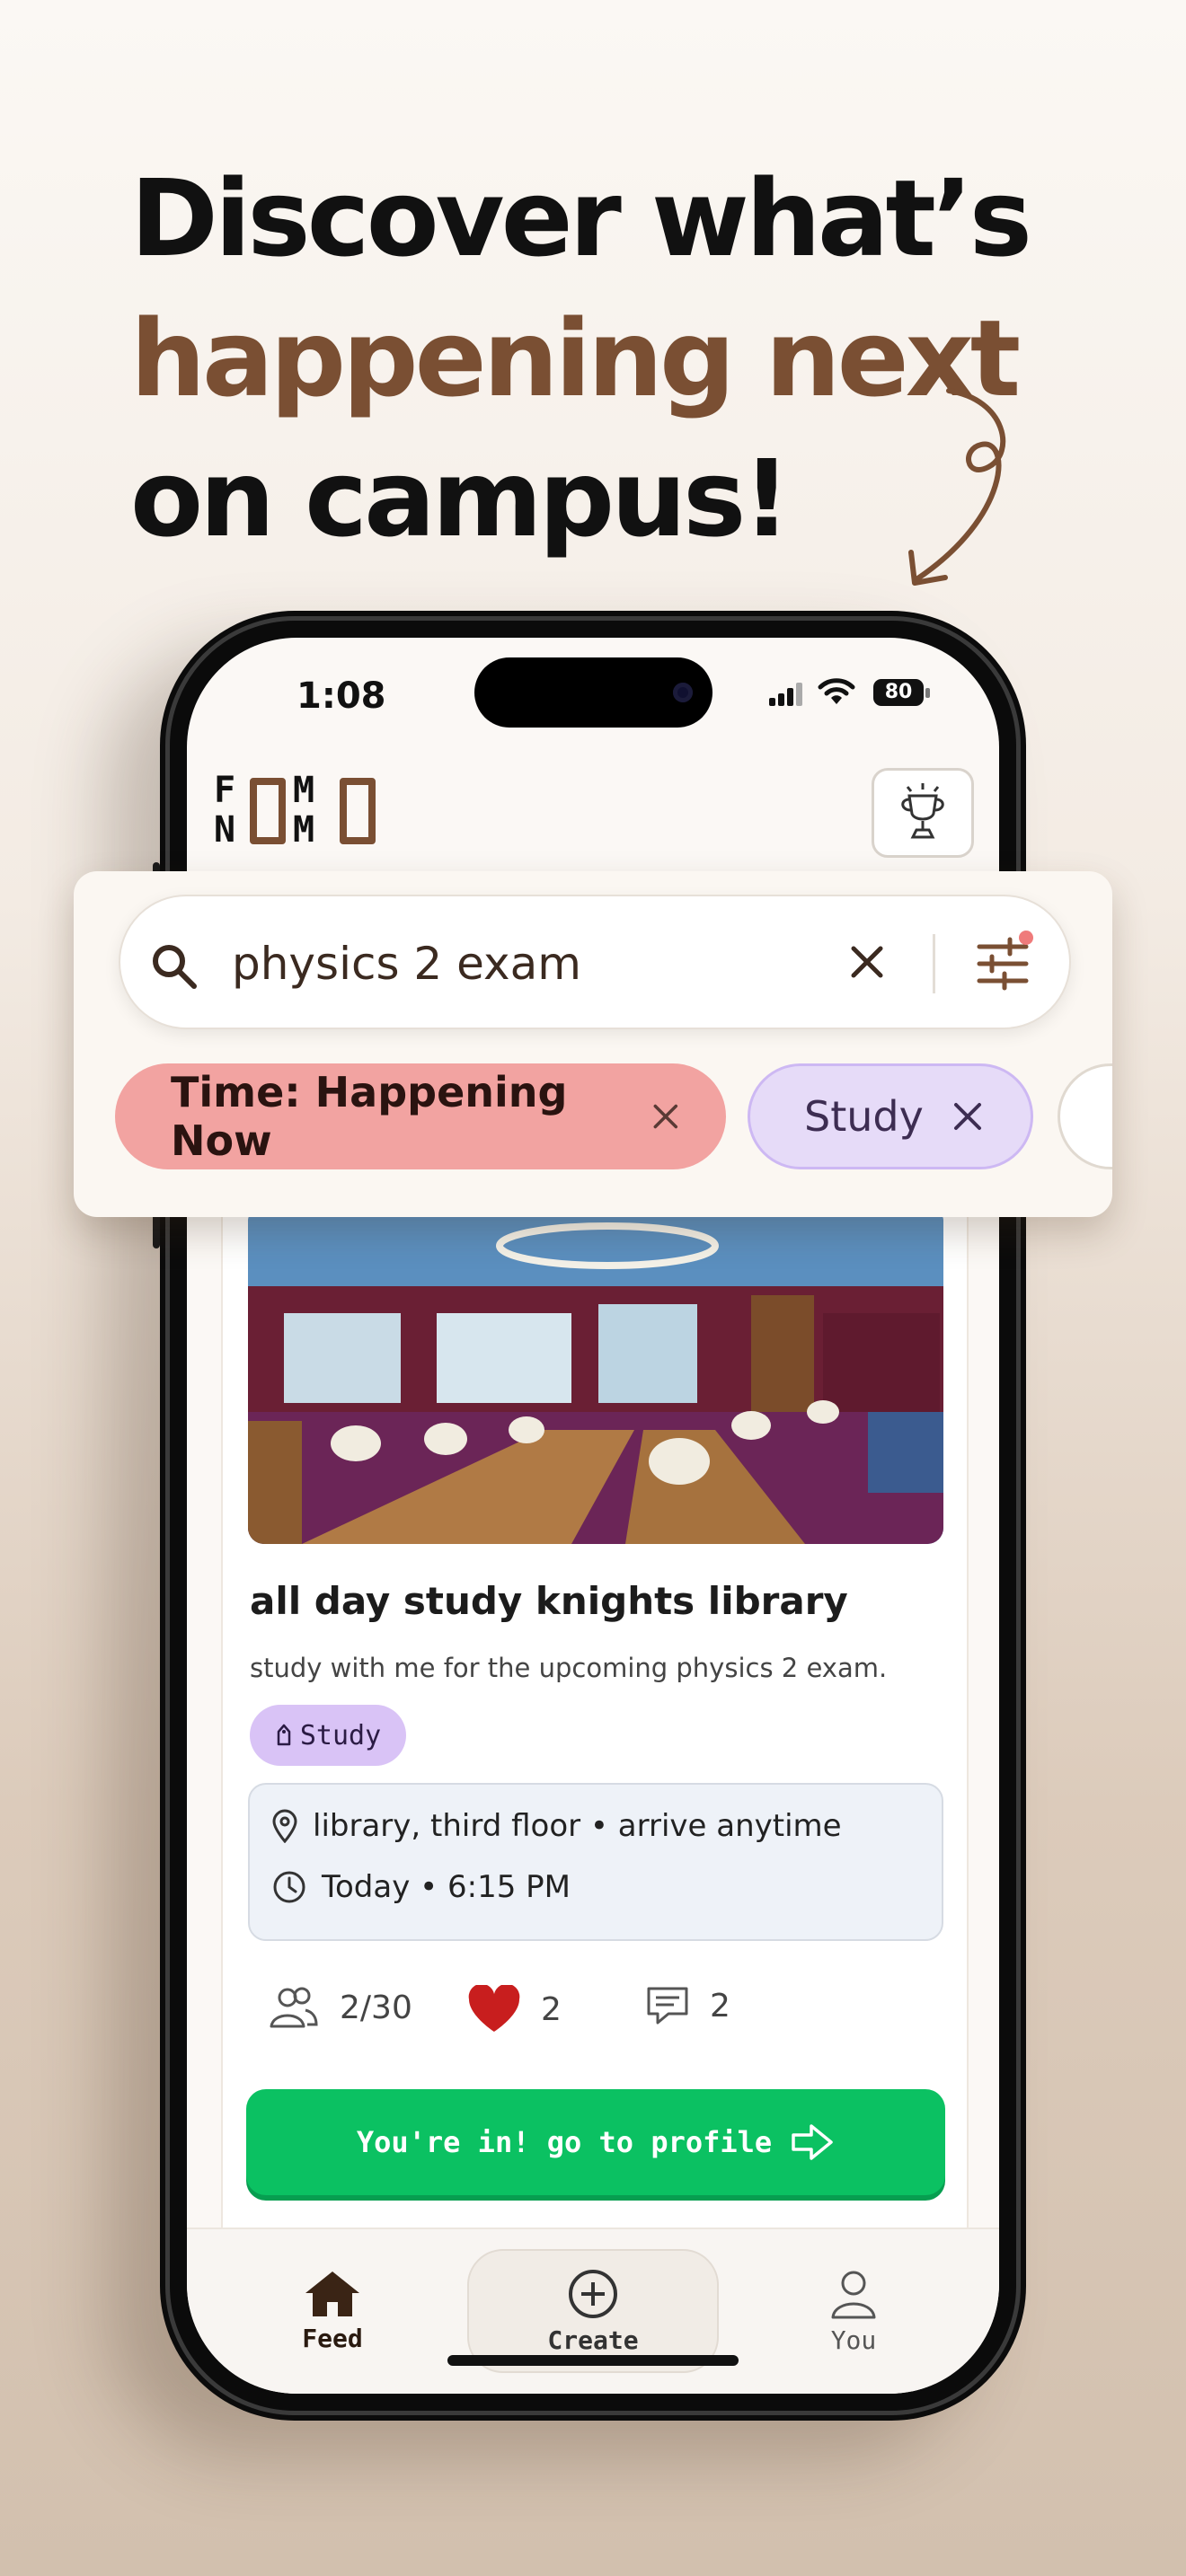  What do you see at coordinates (341, 696) in the screenshot?
I see `status-time: 1:08` at bounding box center [341, 696].